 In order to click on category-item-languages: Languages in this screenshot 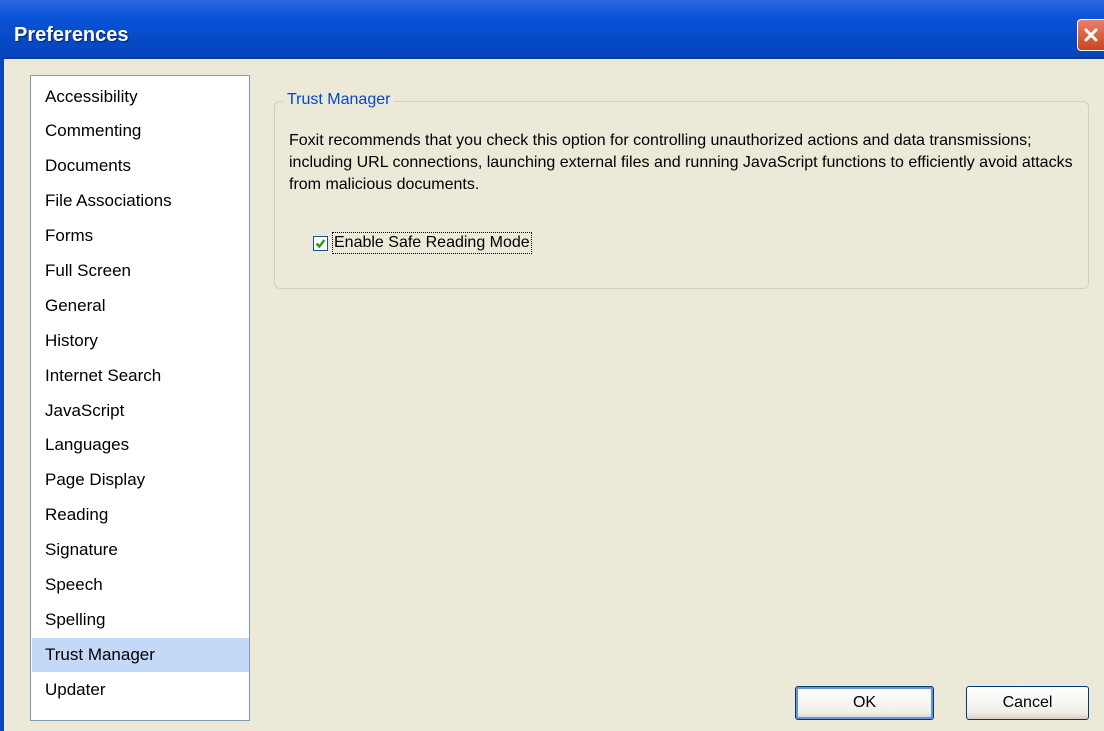, I will do `click(140, 445)`.